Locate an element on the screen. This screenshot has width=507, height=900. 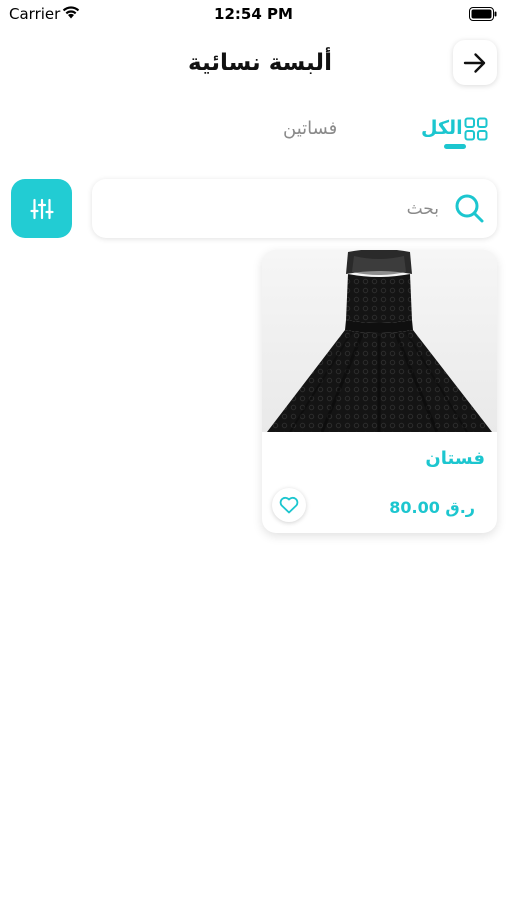
filter-button is located at coordinates (41, 208).